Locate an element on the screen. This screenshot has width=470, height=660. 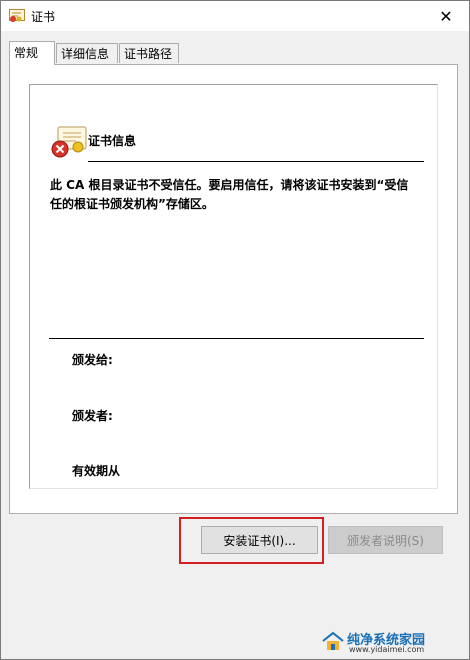
tab-general: 常规 is located at coordinates (32, 53).